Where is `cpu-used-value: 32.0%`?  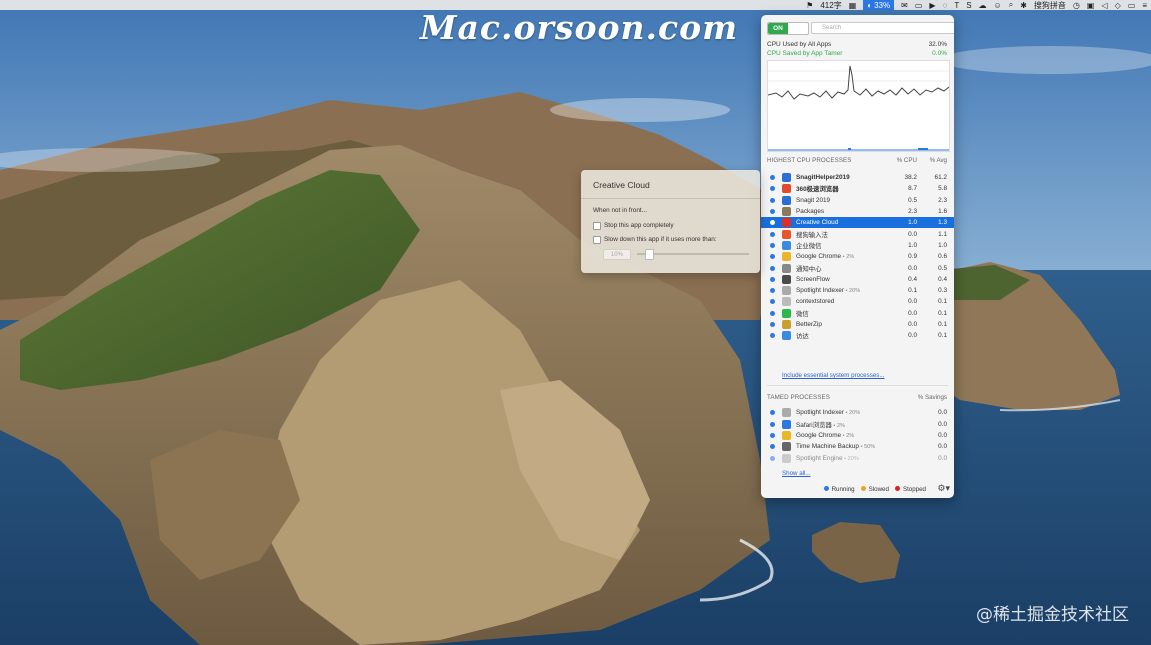
cpu-used-value: 32.0% is located at coordinates (937, 44).